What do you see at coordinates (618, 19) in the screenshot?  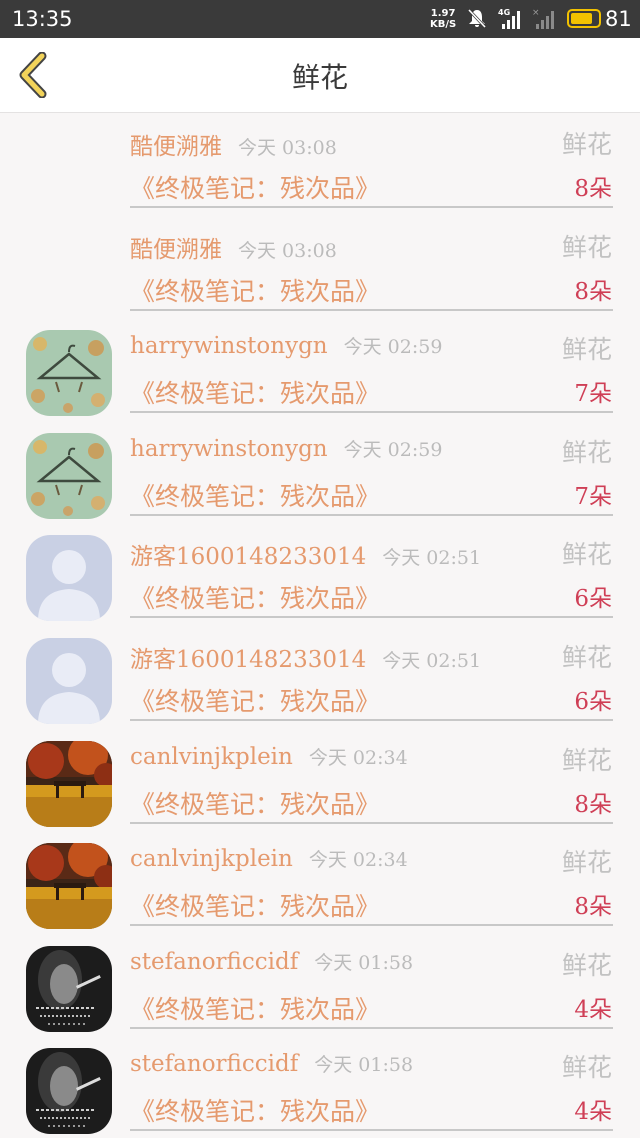 I see `battery-level: 81` at bounding box center [618, 19].